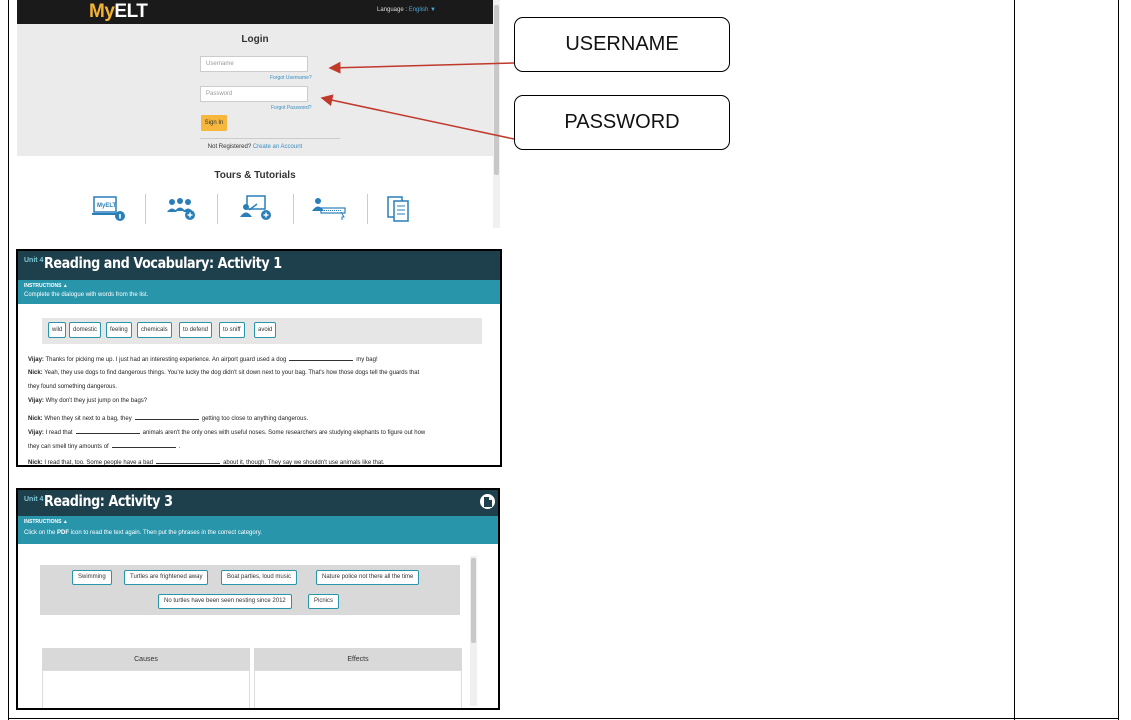  What do you see at coordinates (421, 67) in the screenshot?
I see `username-arrow` at bounding box center [421, 67].